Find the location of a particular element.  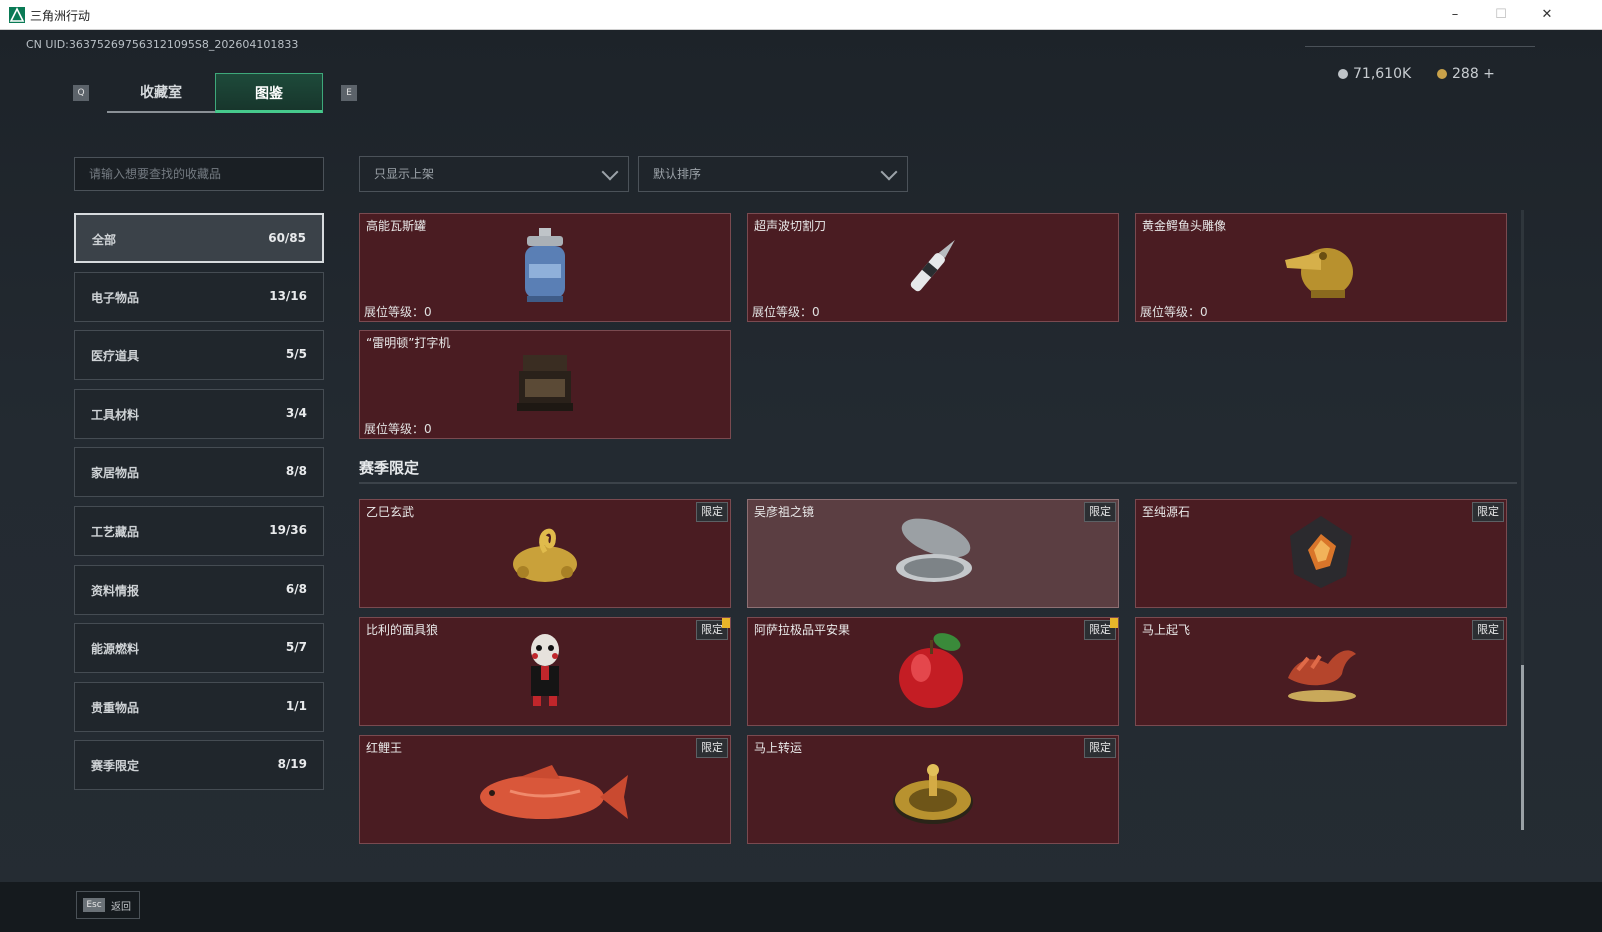

footer-bar: Esc 返回 is located at coordinates (801, 907).